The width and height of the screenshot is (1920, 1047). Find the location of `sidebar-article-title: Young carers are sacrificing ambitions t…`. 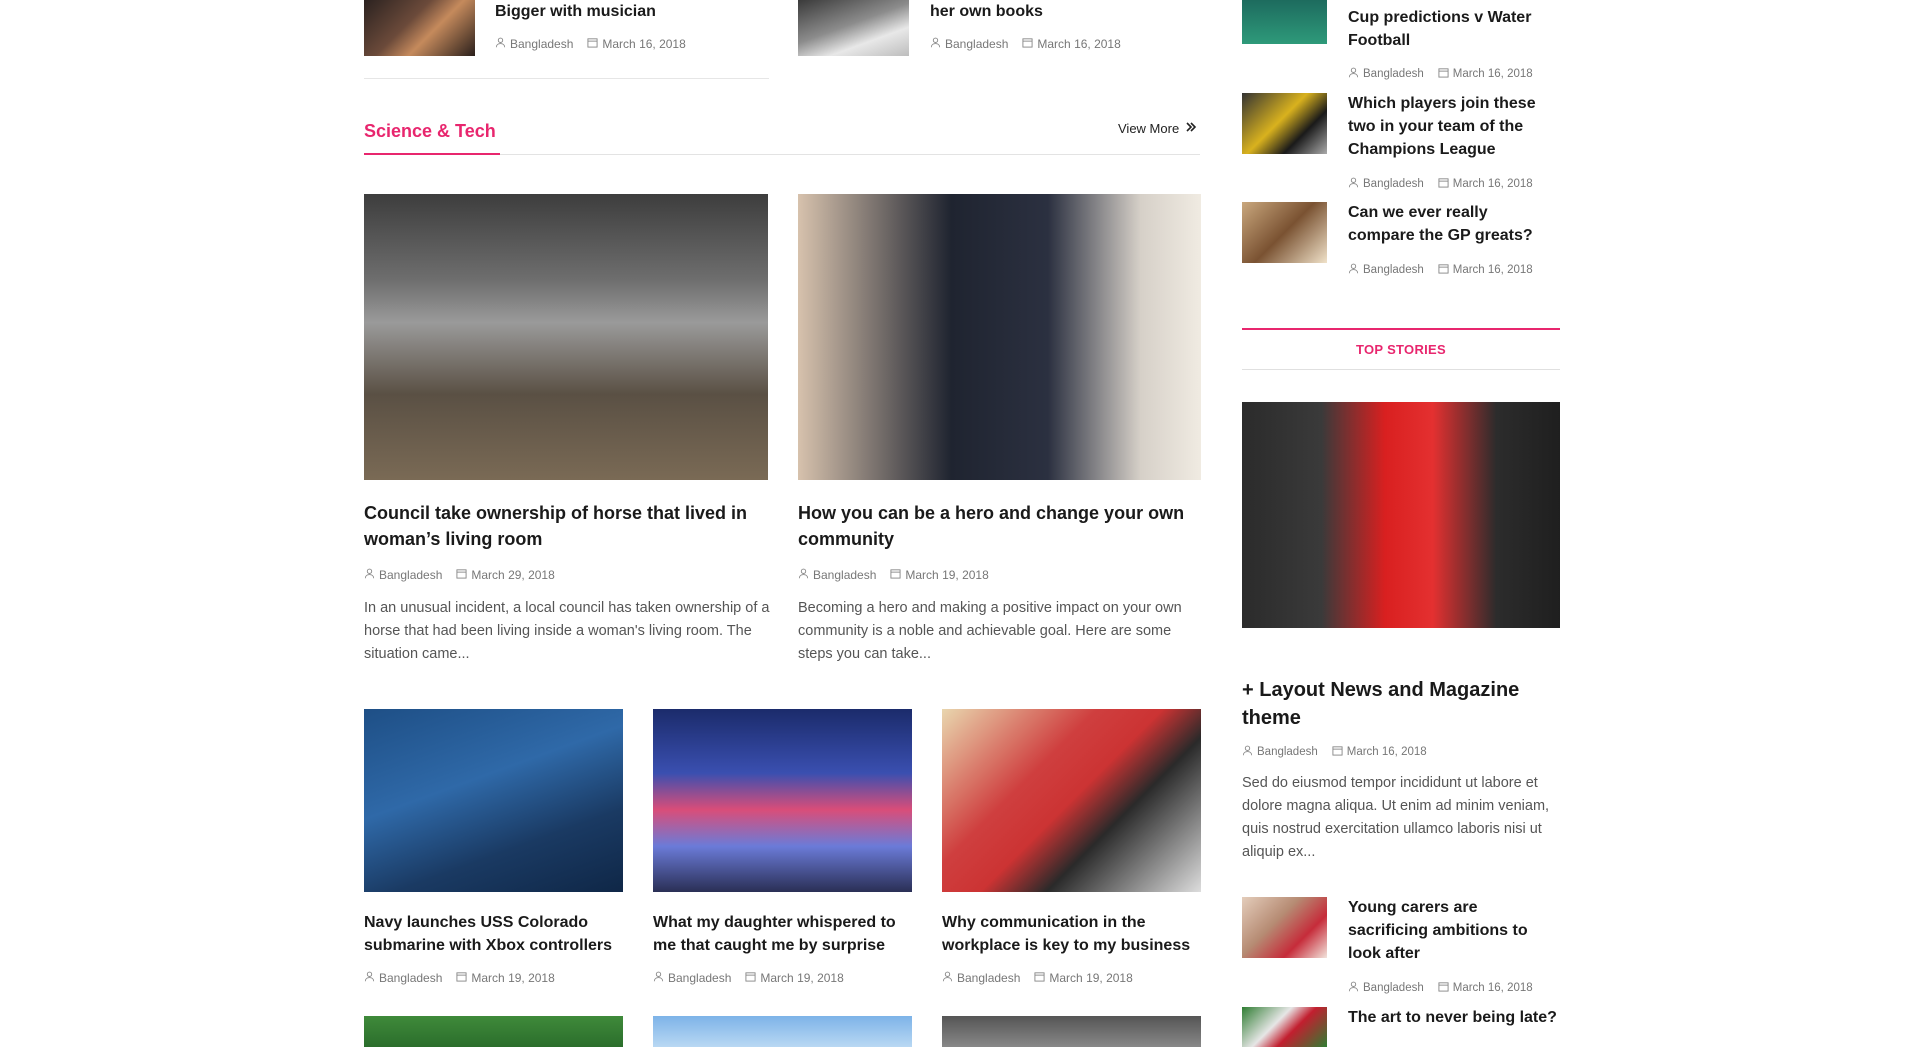

sidebar-article-title: Young carers are sacrificing ambitions t… is located at coordinates (1453, 930).